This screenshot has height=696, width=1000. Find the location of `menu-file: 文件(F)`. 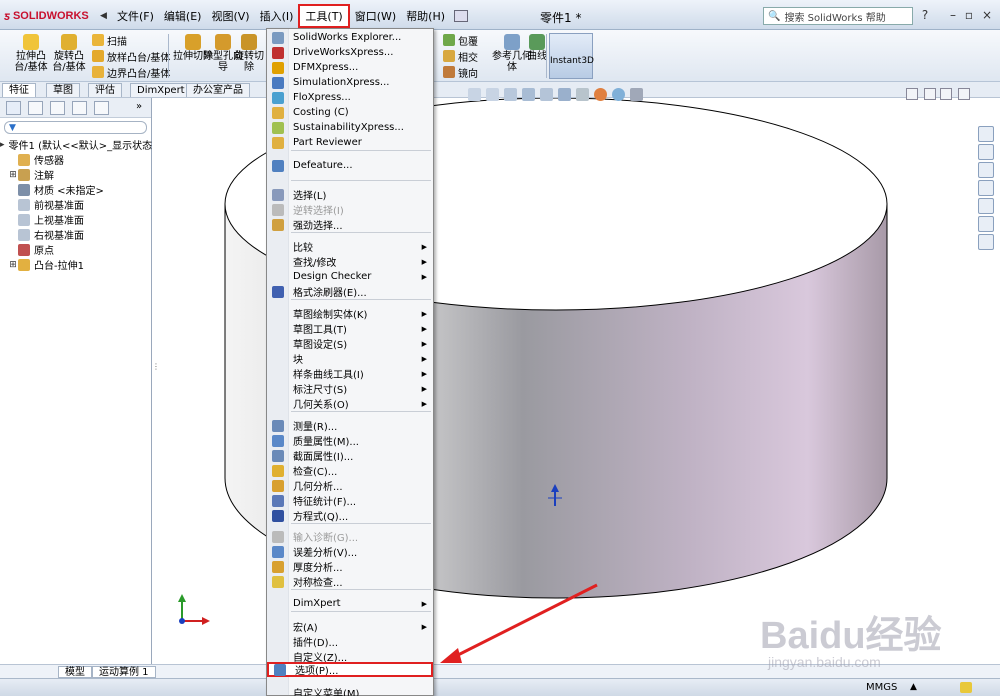

menu-file: 文件(F) is located at coordinates (135, 16).